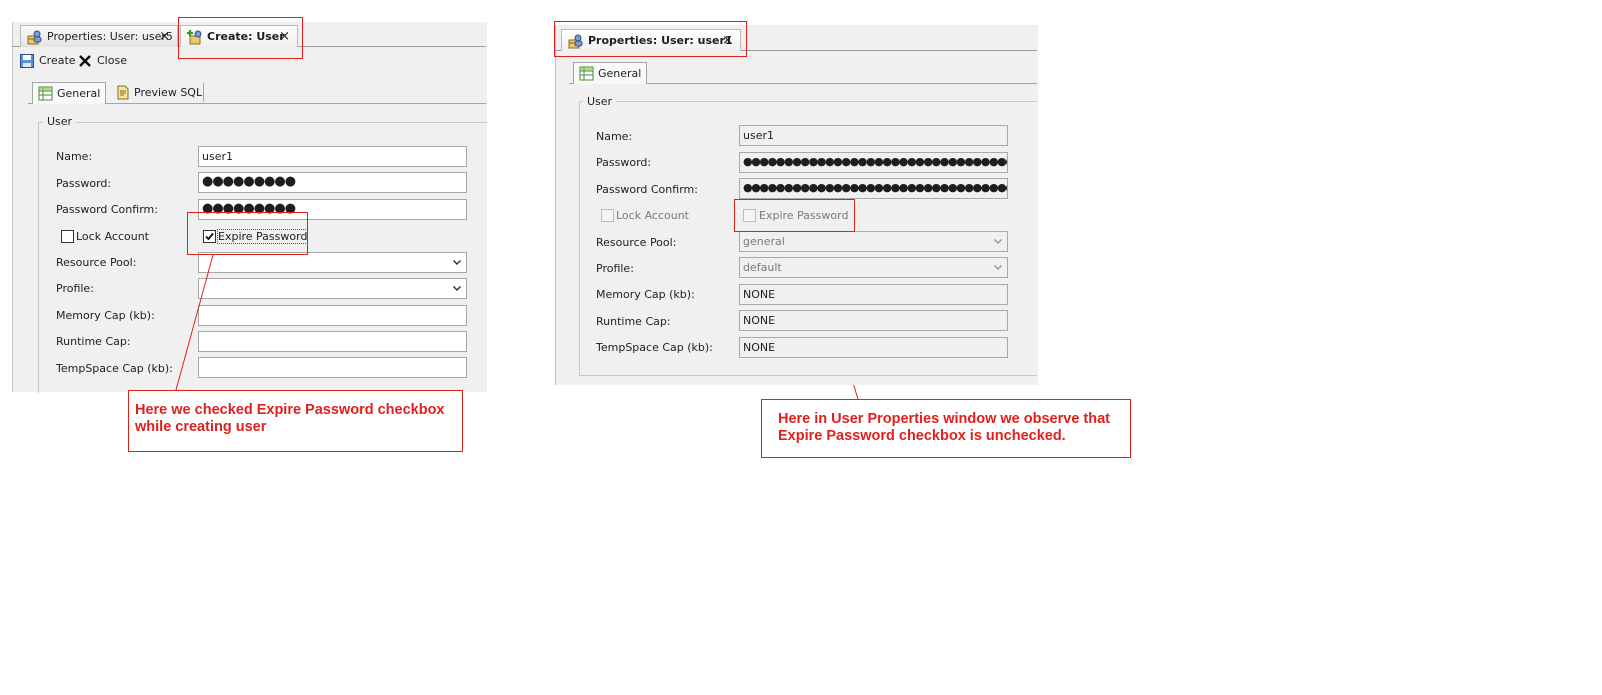 The image size is (1602, 695). What do you see at coordinates (600, 101) in the screenshot?
I see `group-label: User` at bounding box center [600, 101].